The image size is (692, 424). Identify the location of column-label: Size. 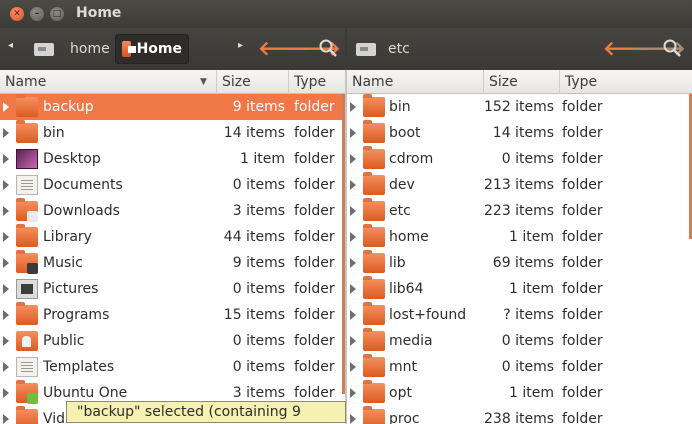
(503, 82).